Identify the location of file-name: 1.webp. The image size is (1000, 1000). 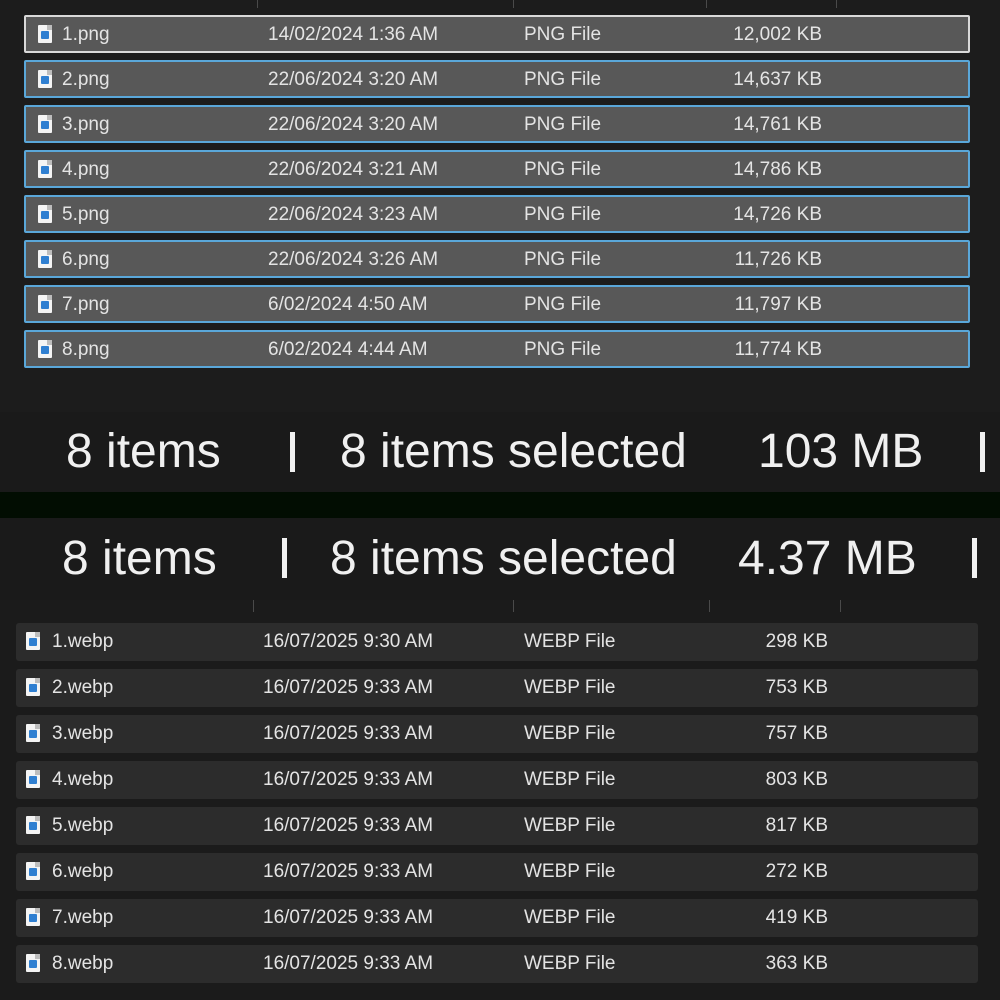
(83, 641).